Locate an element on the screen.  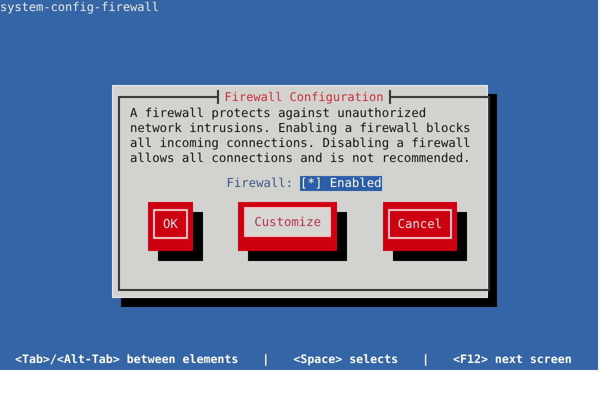
dialog-title: Firewall Configuration is located at coordinates (304, 97).